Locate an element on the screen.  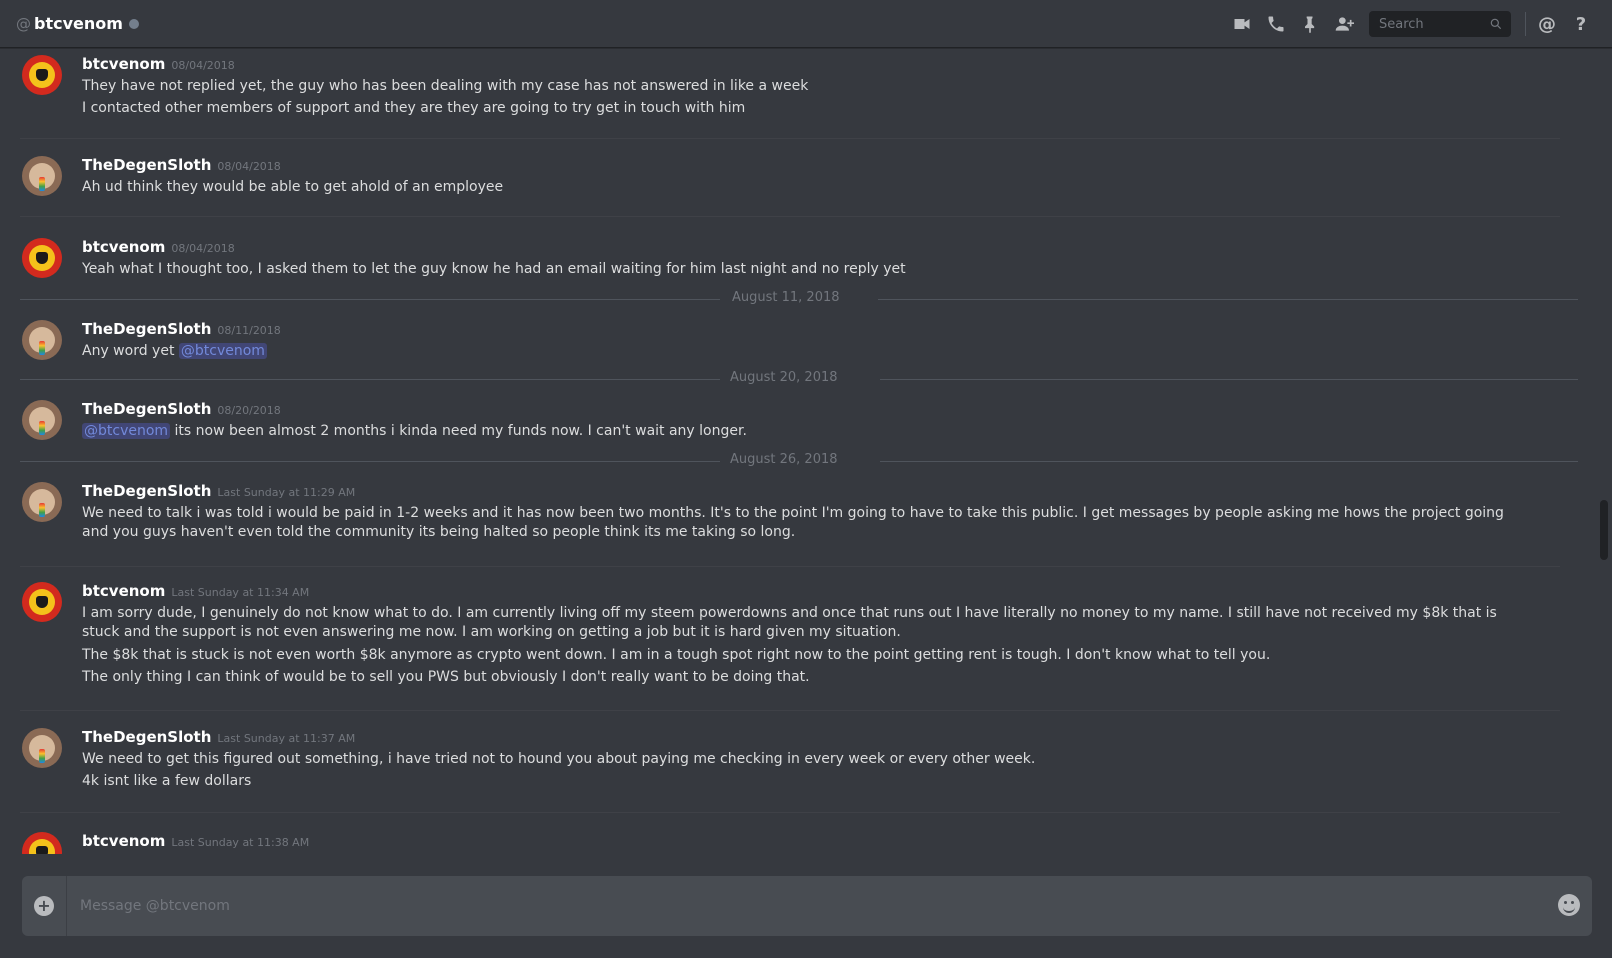
message-author: TheDegenSloth 08/11/2018 is located at coordinates (181, 329).